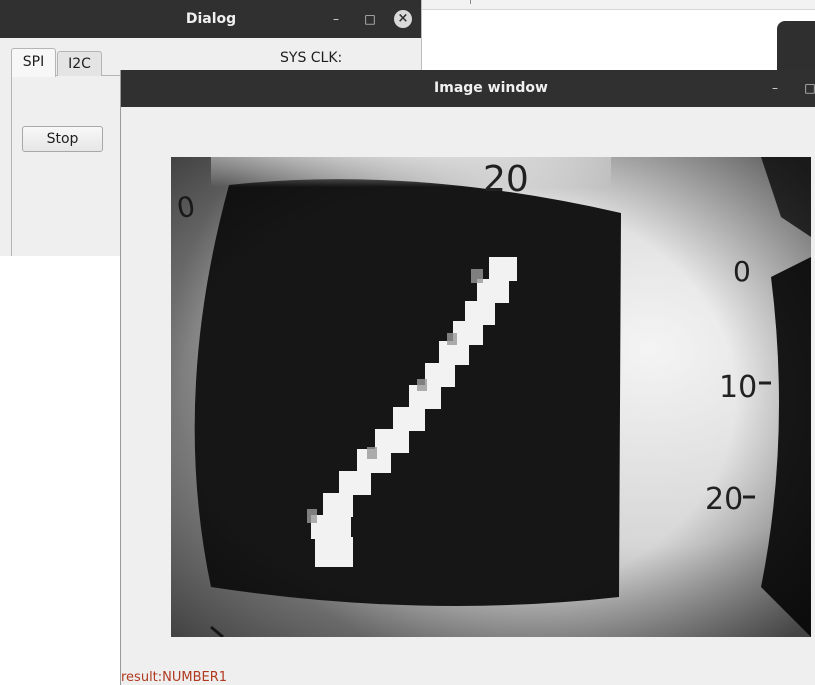 This screenshot has height=685, width=815. I want to click on close-button: ×, so click(403, 19).